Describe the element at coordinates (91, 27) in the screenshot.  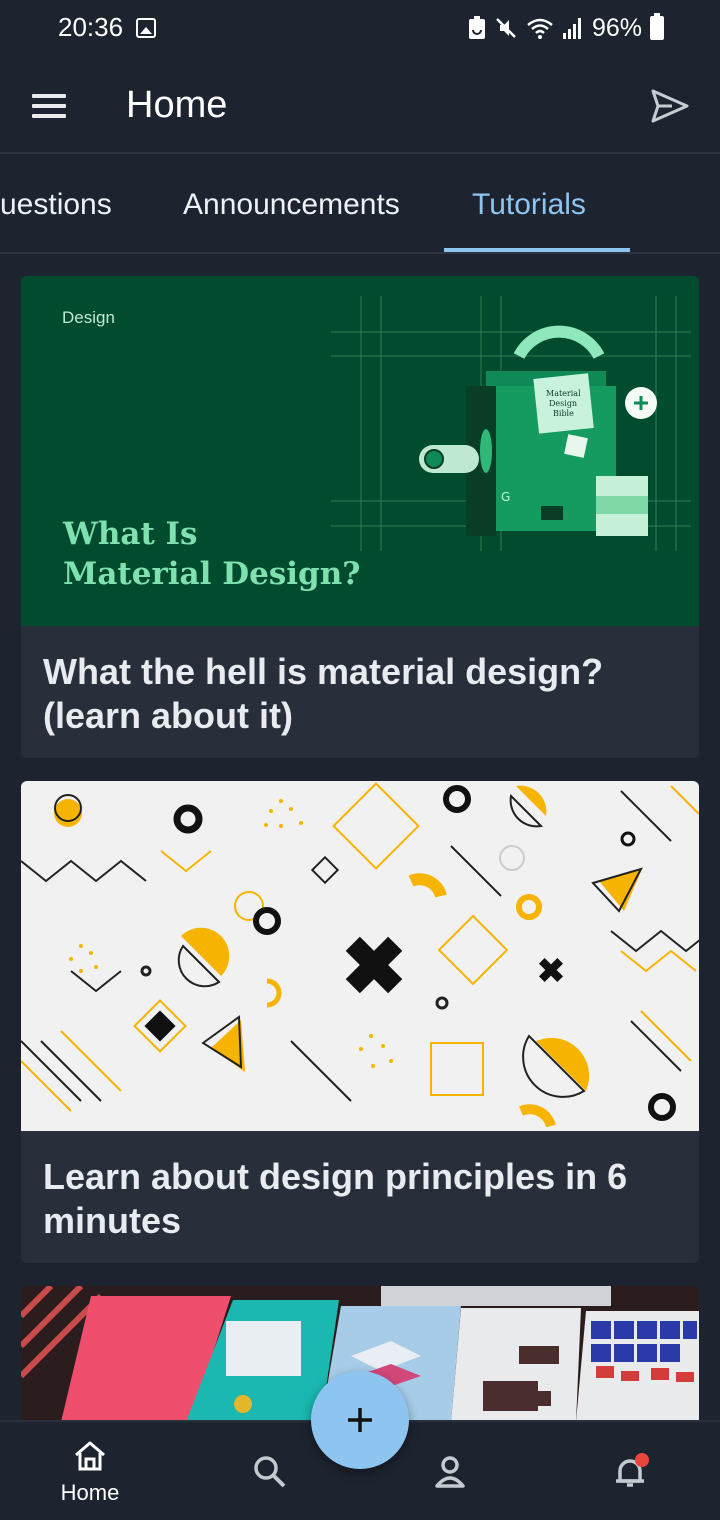
I see `status-time: 20:36` at that location.